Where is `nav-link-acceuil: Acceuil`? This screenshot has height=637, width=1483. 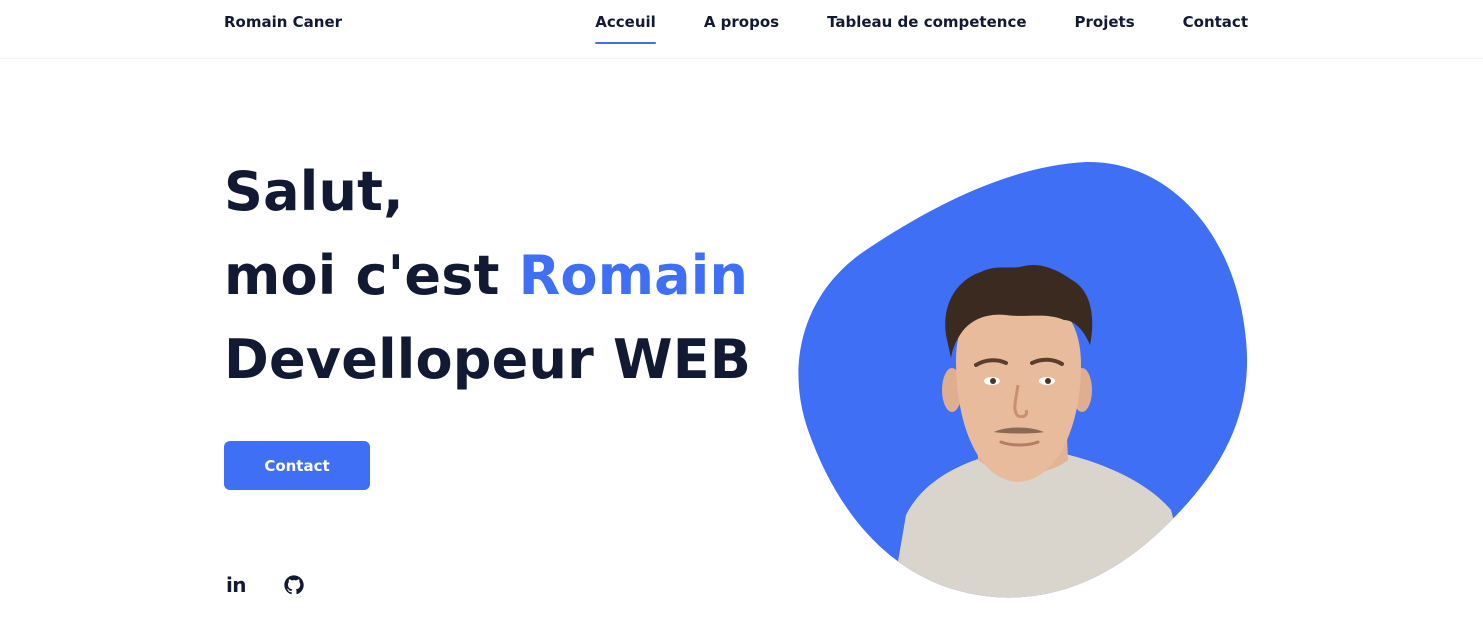
nav-link-acceuil: Acceuil is located at coordinates (625, 29).